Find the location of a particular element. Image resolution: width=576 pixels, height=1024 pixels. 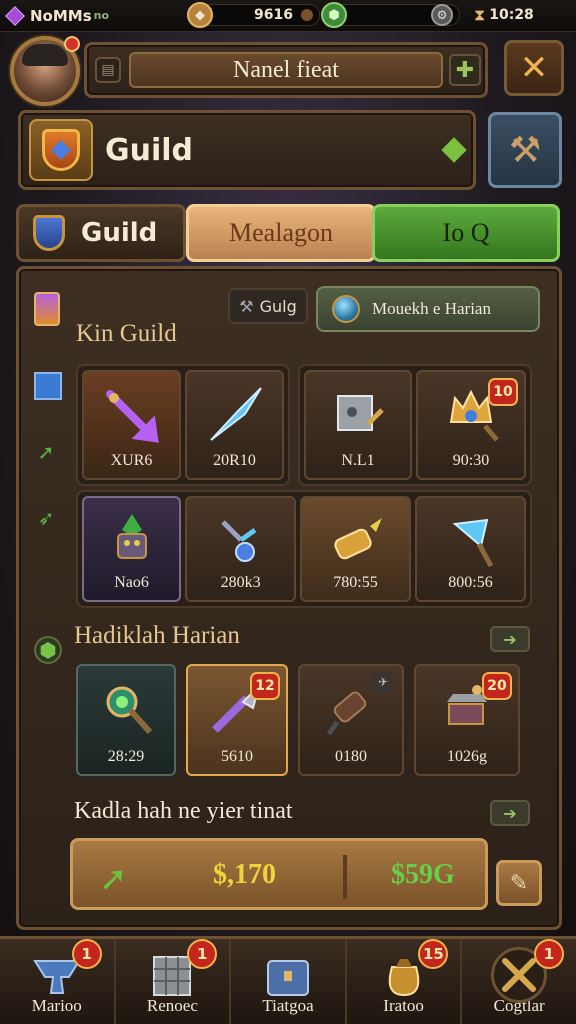

item-card: N.L1 is located at coordinates (358, 425).